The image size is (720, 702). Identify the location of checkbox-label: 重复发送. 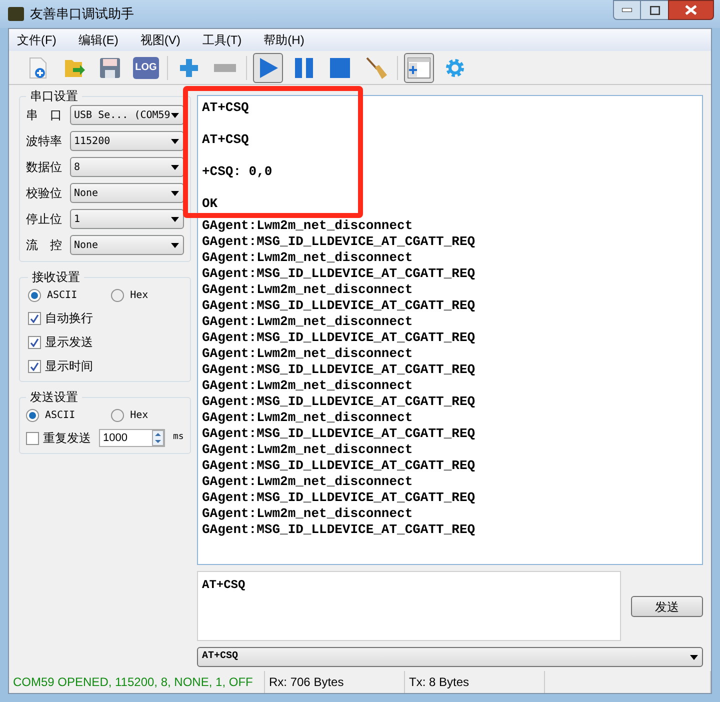
(67, 438).